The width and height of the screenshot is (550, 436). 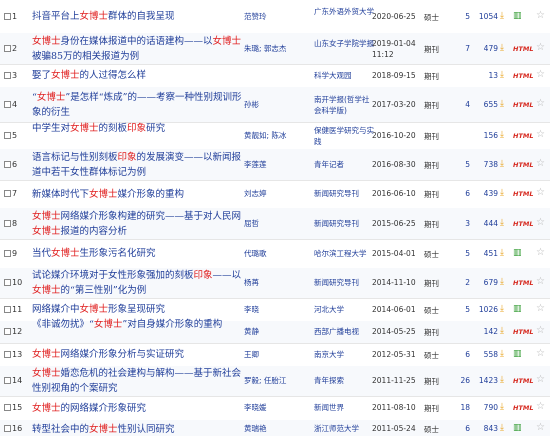 I want to click on author-link: 朱璐; 郭志杰, so click(x=276, y=48).